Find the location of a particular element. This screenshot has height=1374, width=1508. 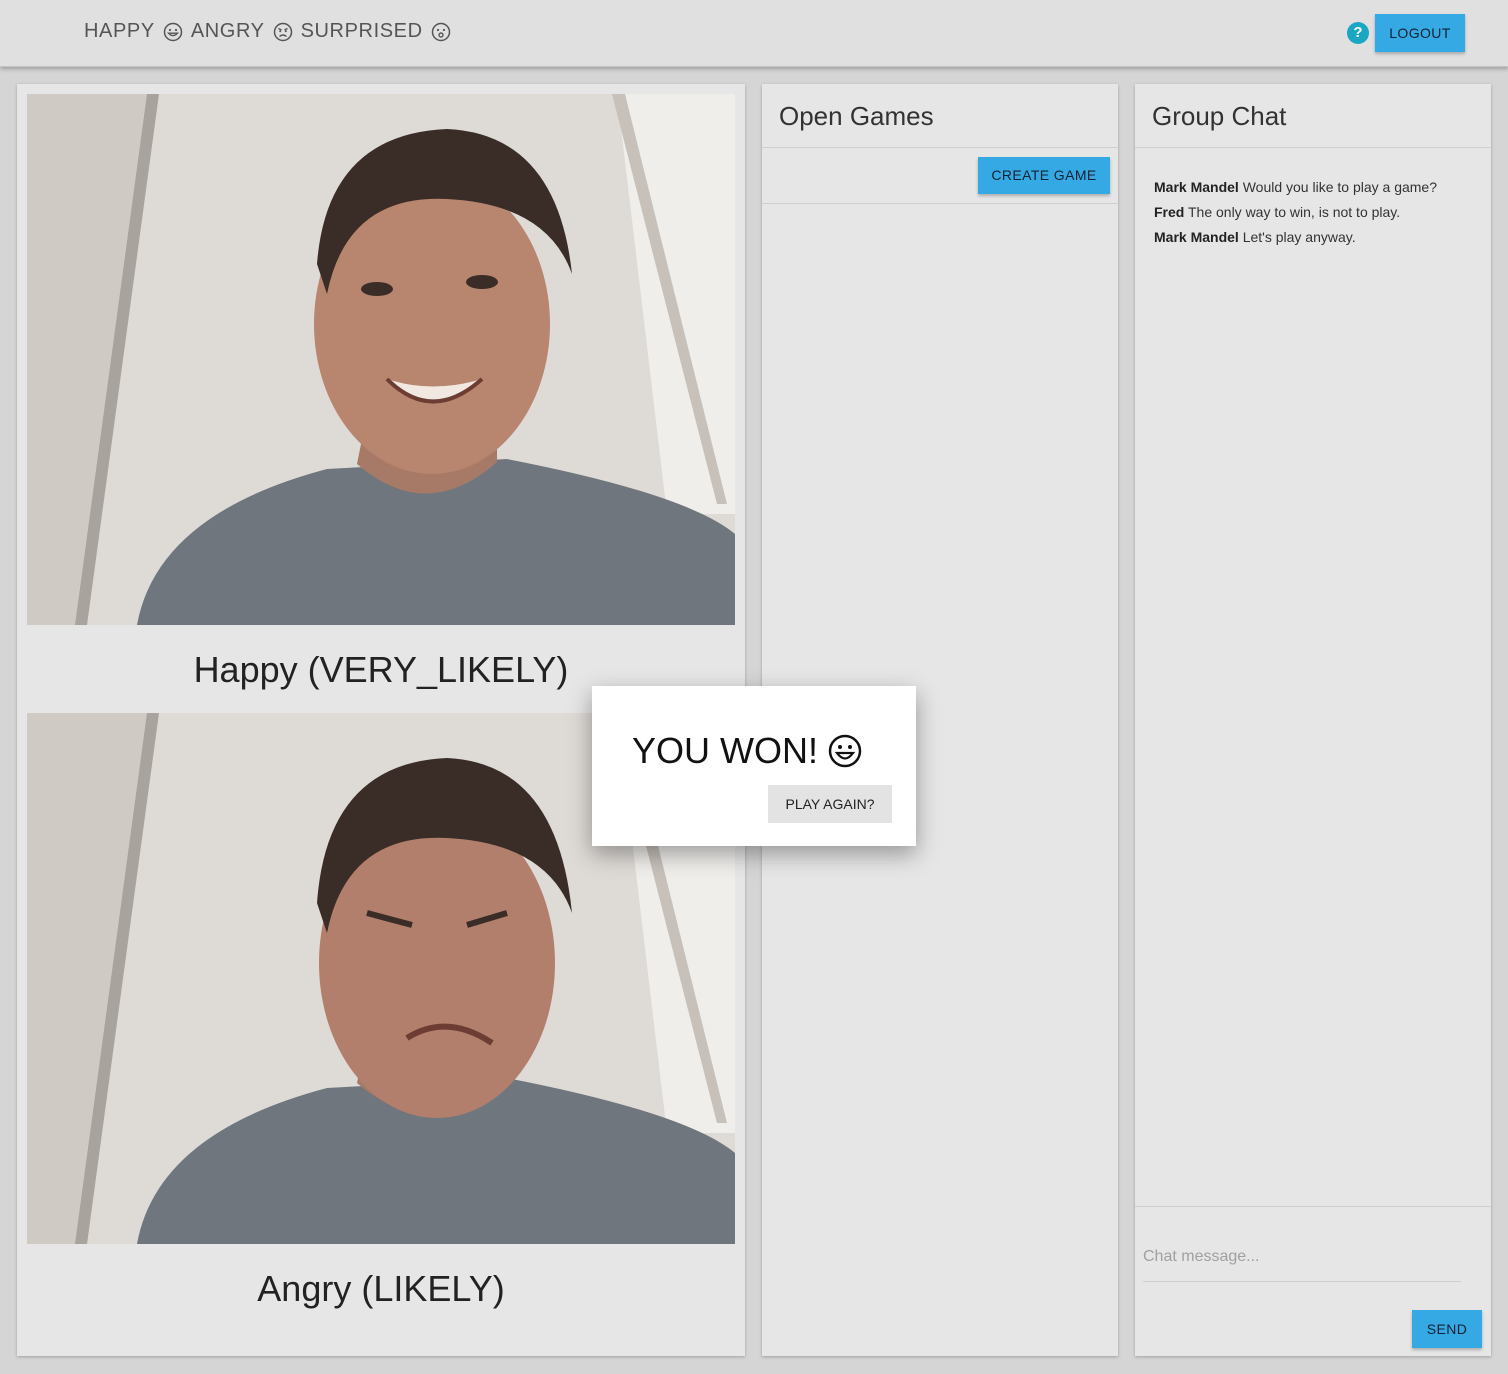

help-icon: ? is located at coordinates (1358, 33).